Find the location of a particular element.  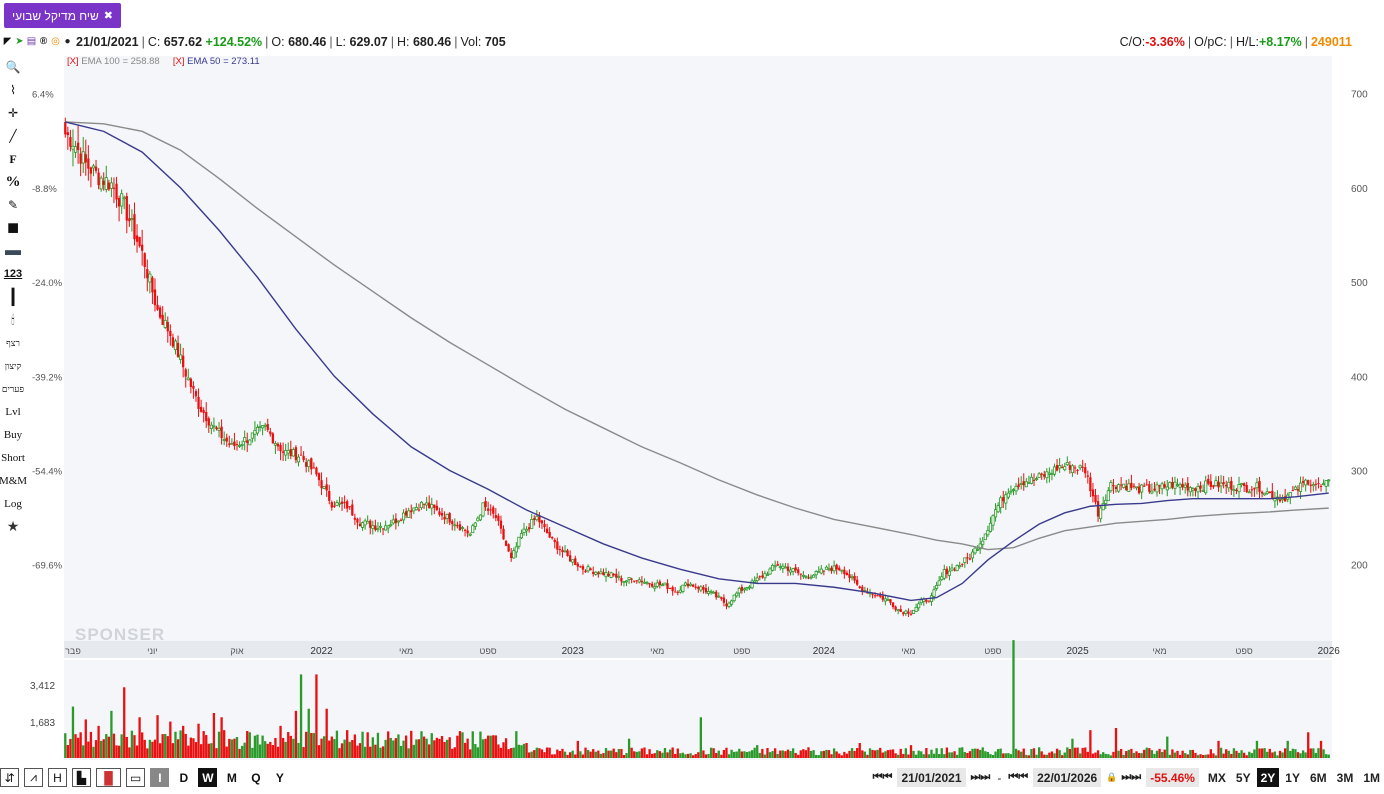

nav-back-icon-2: ⏮⏮ is located at coordinates (1018, 777).